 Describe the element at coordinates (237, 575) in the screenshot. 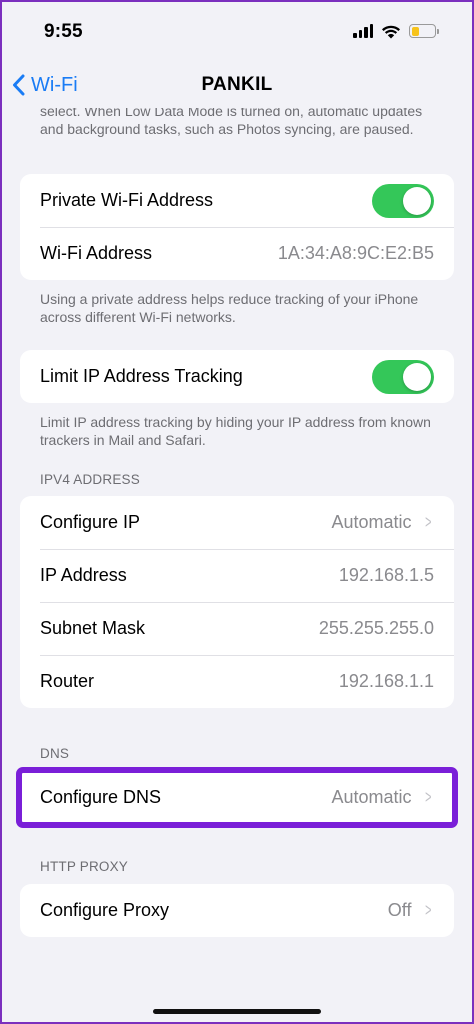

I see `ip-address-row: IP Address 192.168.1.5` at that location.